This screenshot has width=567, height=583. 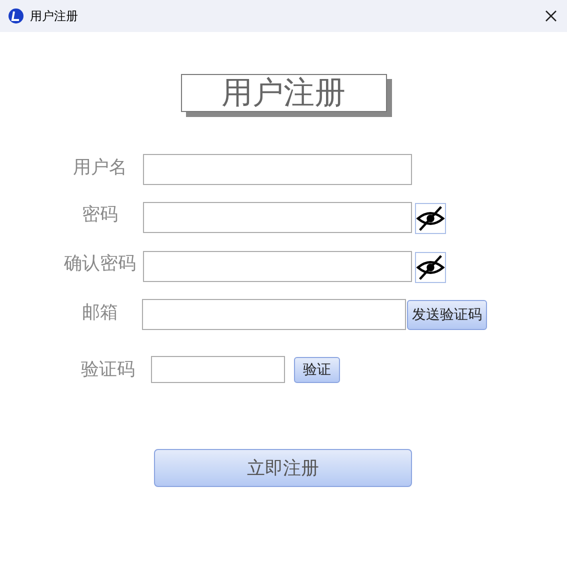 I want to click on register-button: 立即注册, so click(x=283, y=468).